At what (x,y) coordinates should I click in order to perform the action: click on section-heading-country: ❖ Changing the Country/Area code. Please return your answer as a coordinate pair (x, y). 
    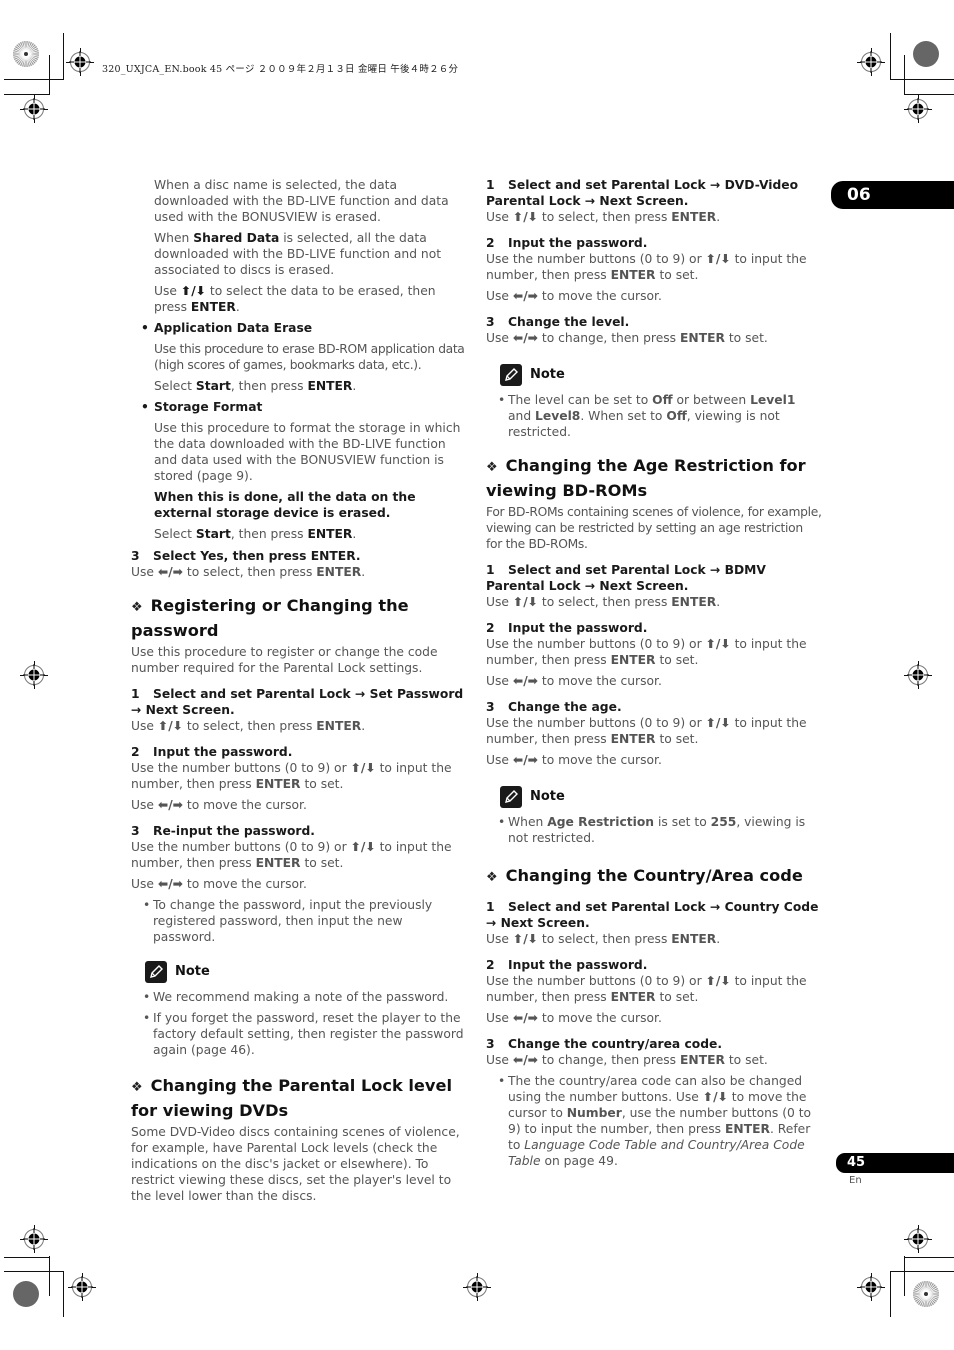
    Looking at the image, I should click on (654, 876).